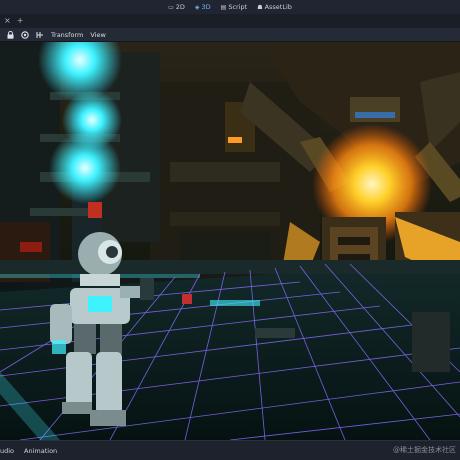 The height and width of the screenshot is (460, 460). Describe the element at coordinates (10, 34) in the screenshot. I see `lock-icon` at that location.